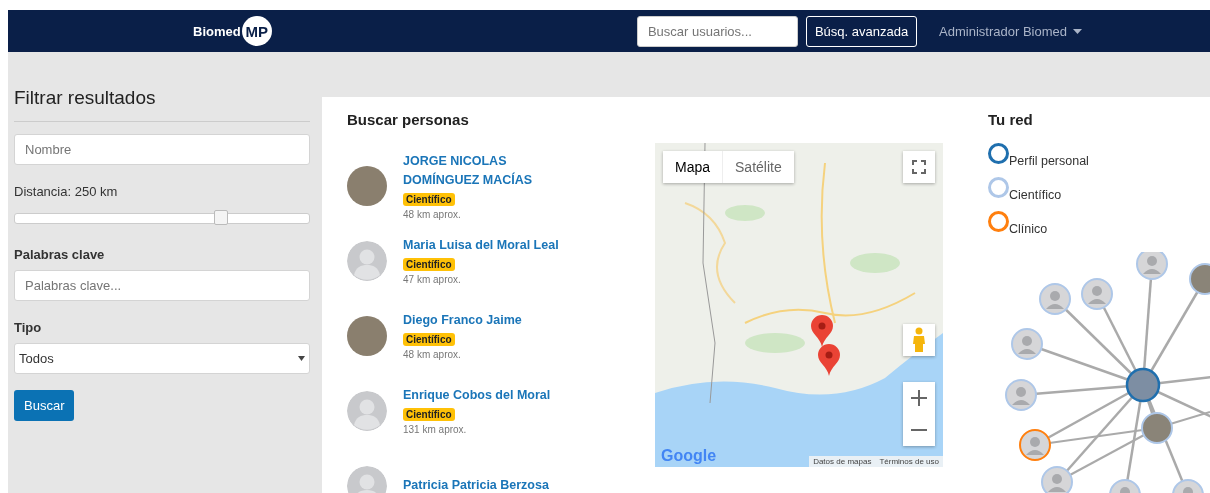 Image resolution: width=1210 pixels, height=493 pixels. I want to click on dropdown-arrow-icon, so click(301, 358).